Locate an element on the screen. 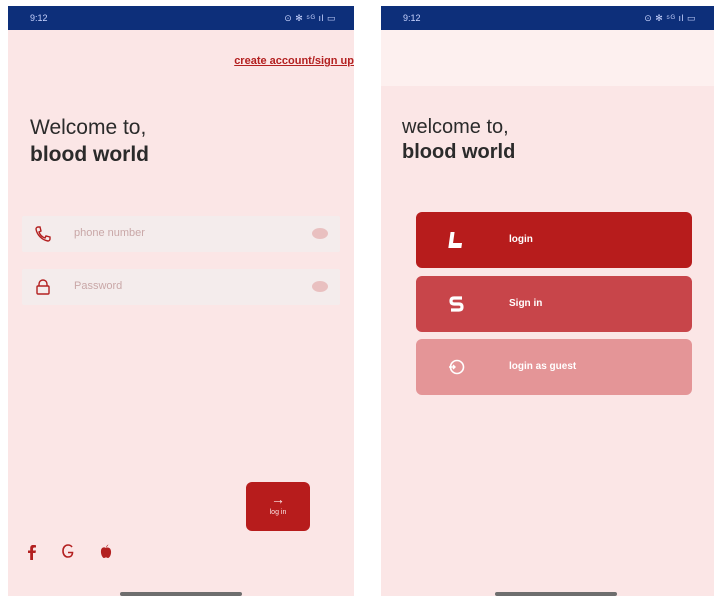 Image resolution: width=714 pixels, height=596 pixels. guest-login-button: login as guest is located at coordinates (554, 367).